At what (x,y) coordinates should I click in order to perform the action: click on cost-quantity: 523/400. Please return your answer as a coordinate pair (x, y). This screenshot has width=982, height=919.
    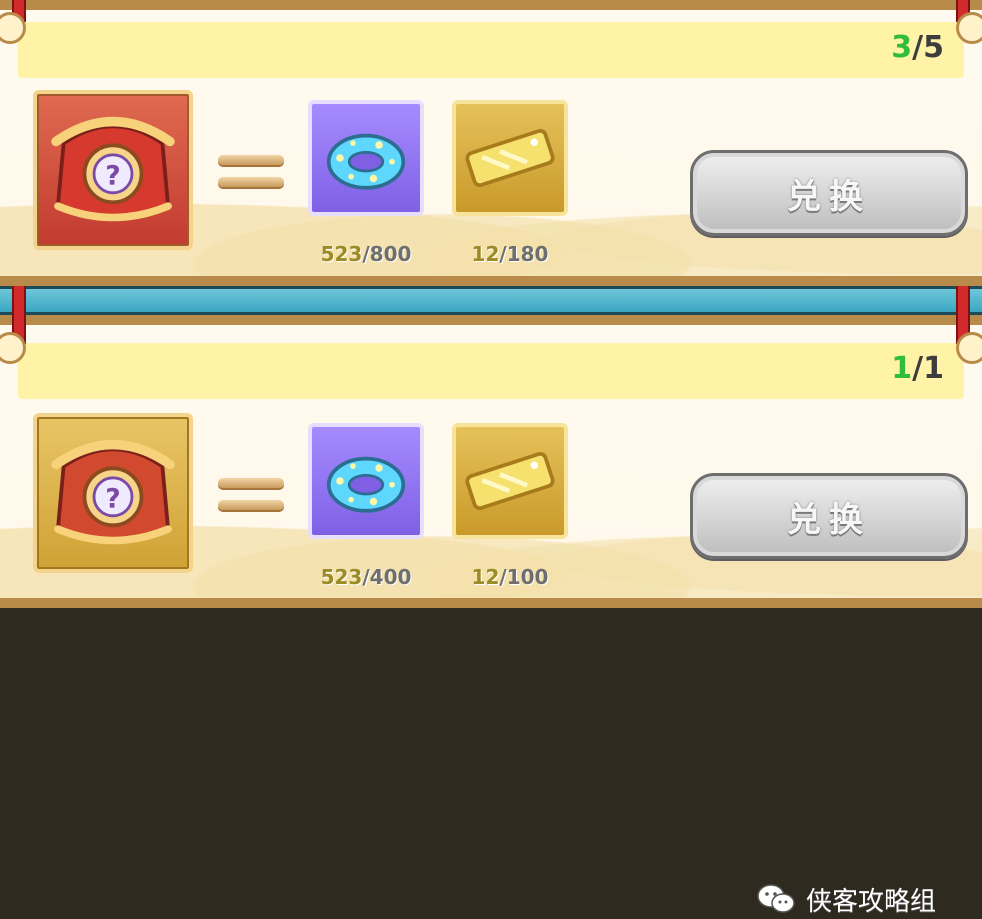
    Looking at the image, I should click on (366, 577).